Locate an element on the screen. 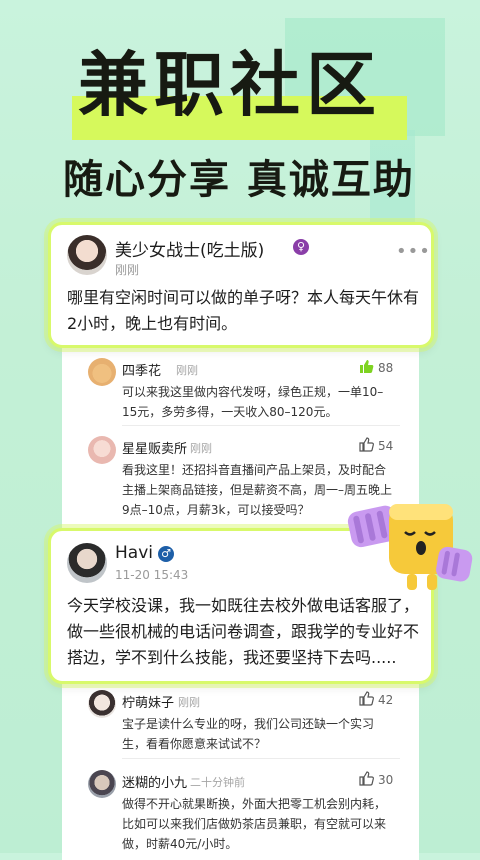  like-button: 42 is located at coordinates (378, 700).